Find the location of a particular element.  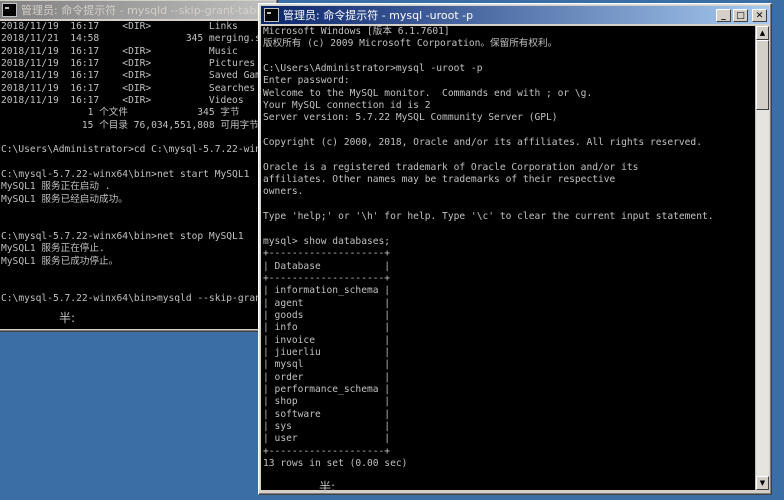

console-line: | order | is located at coordinates (327, 377).